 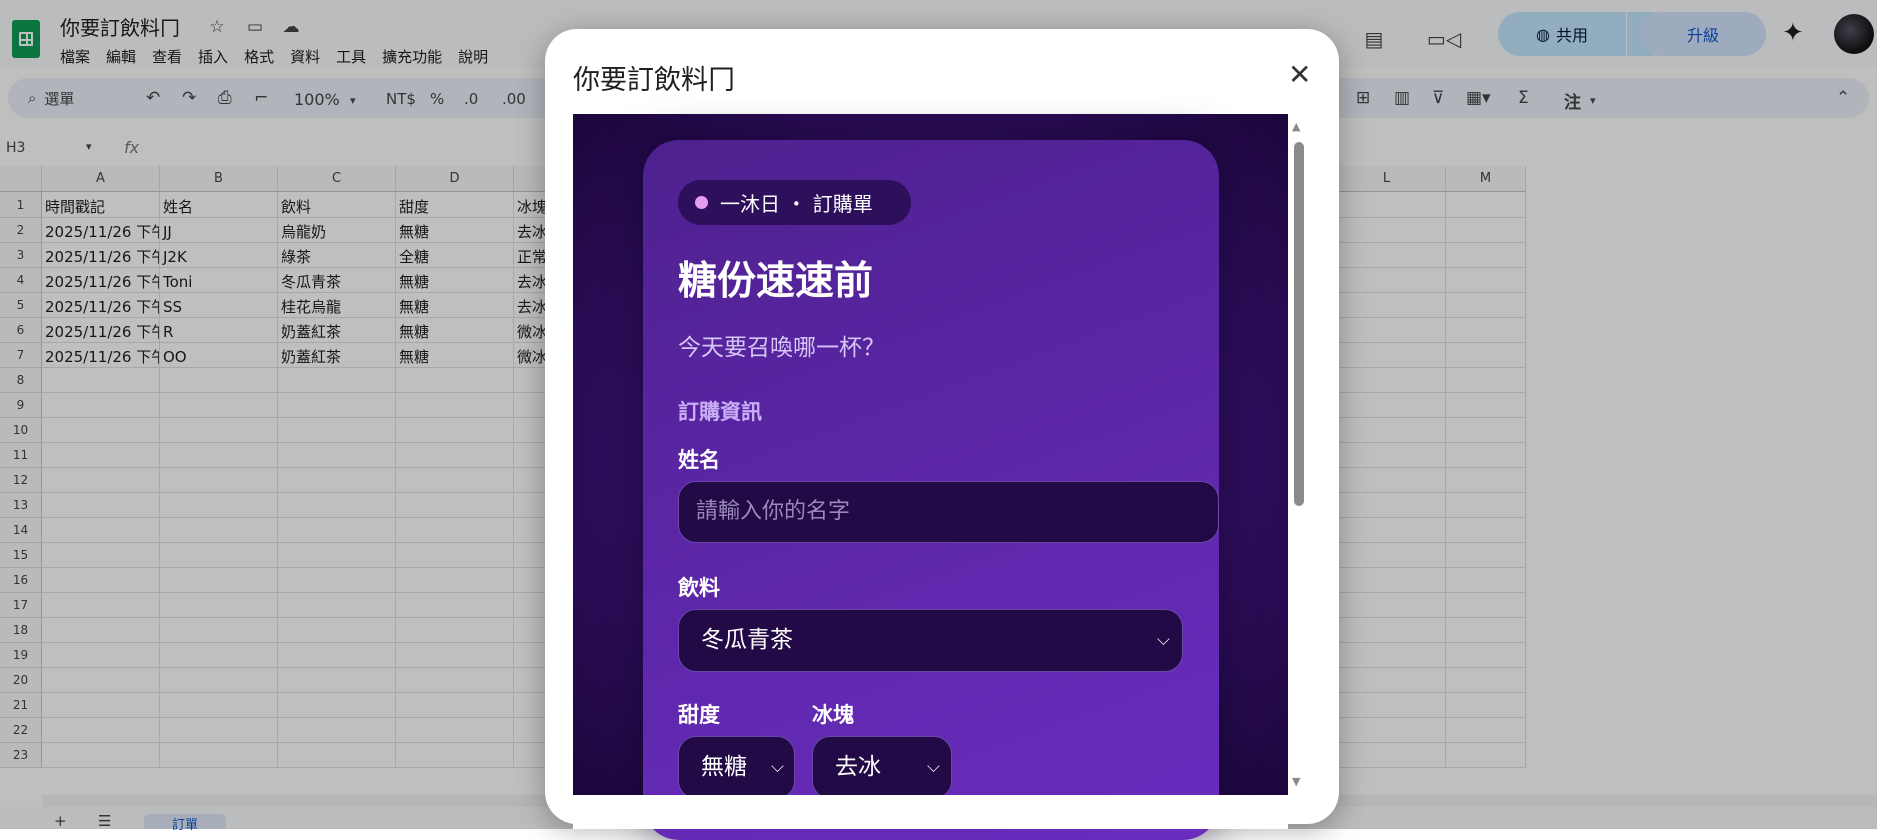 What do you see at coordinates (948, 512) in the screenshot?
I see `name-input: 請輸入你的名字` at bounding box center [948, 512].